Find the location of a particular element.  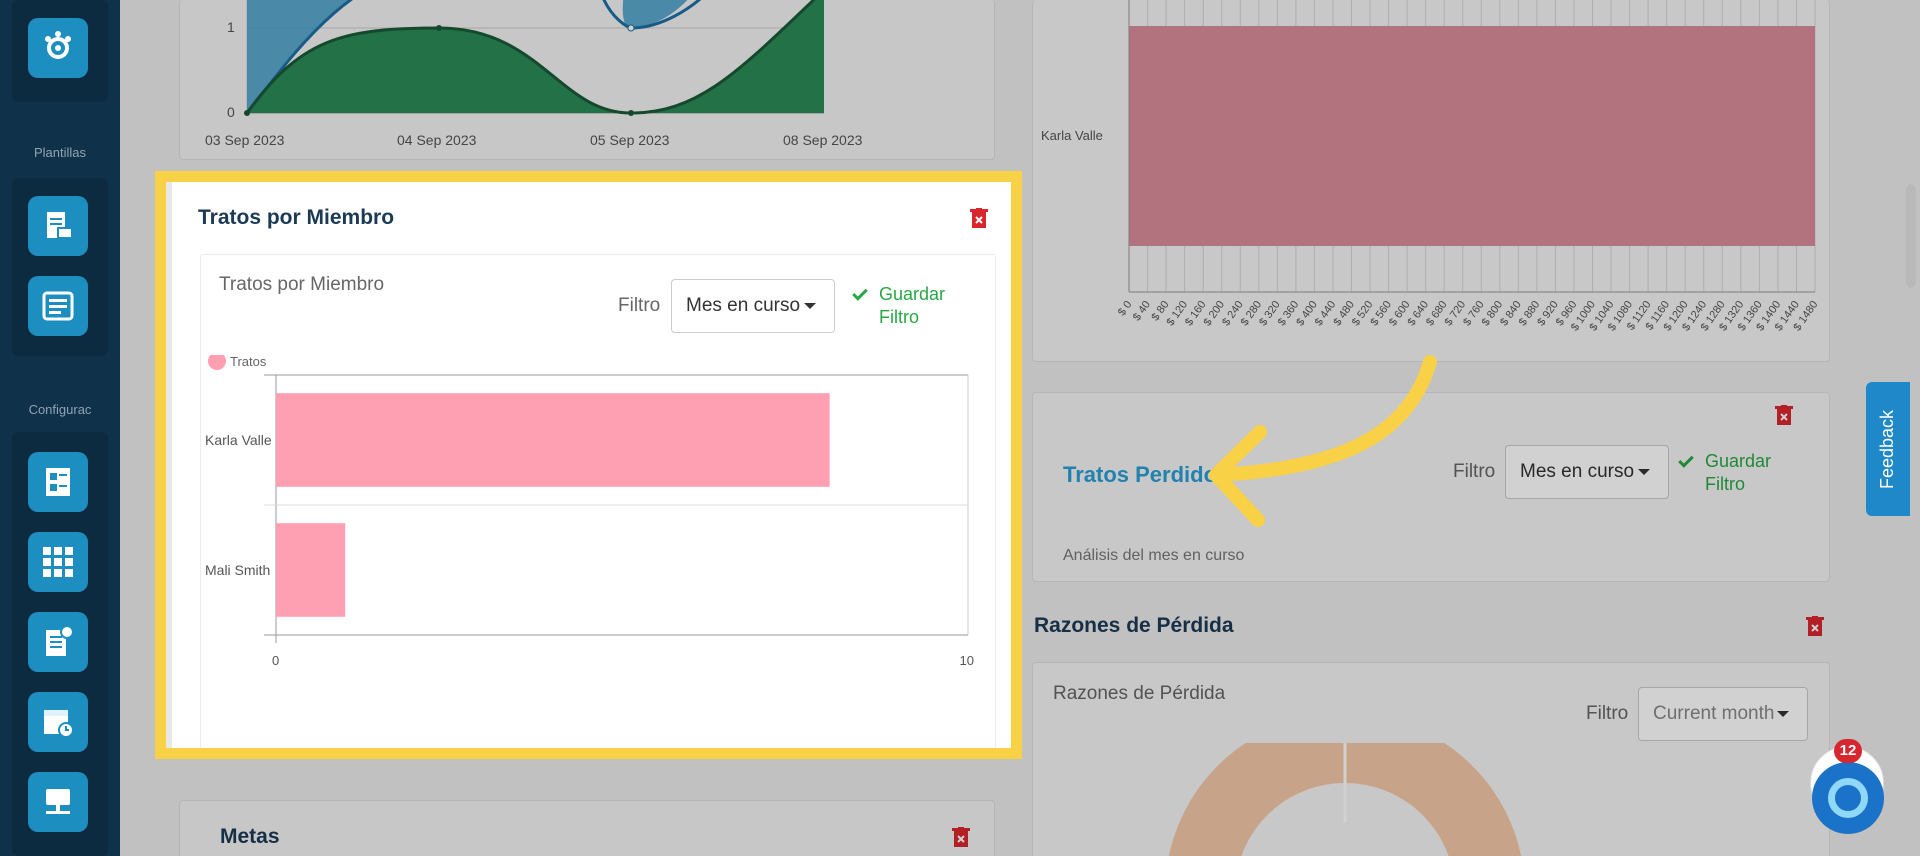

metas-card: Metas is located at coordinates (587, 828).